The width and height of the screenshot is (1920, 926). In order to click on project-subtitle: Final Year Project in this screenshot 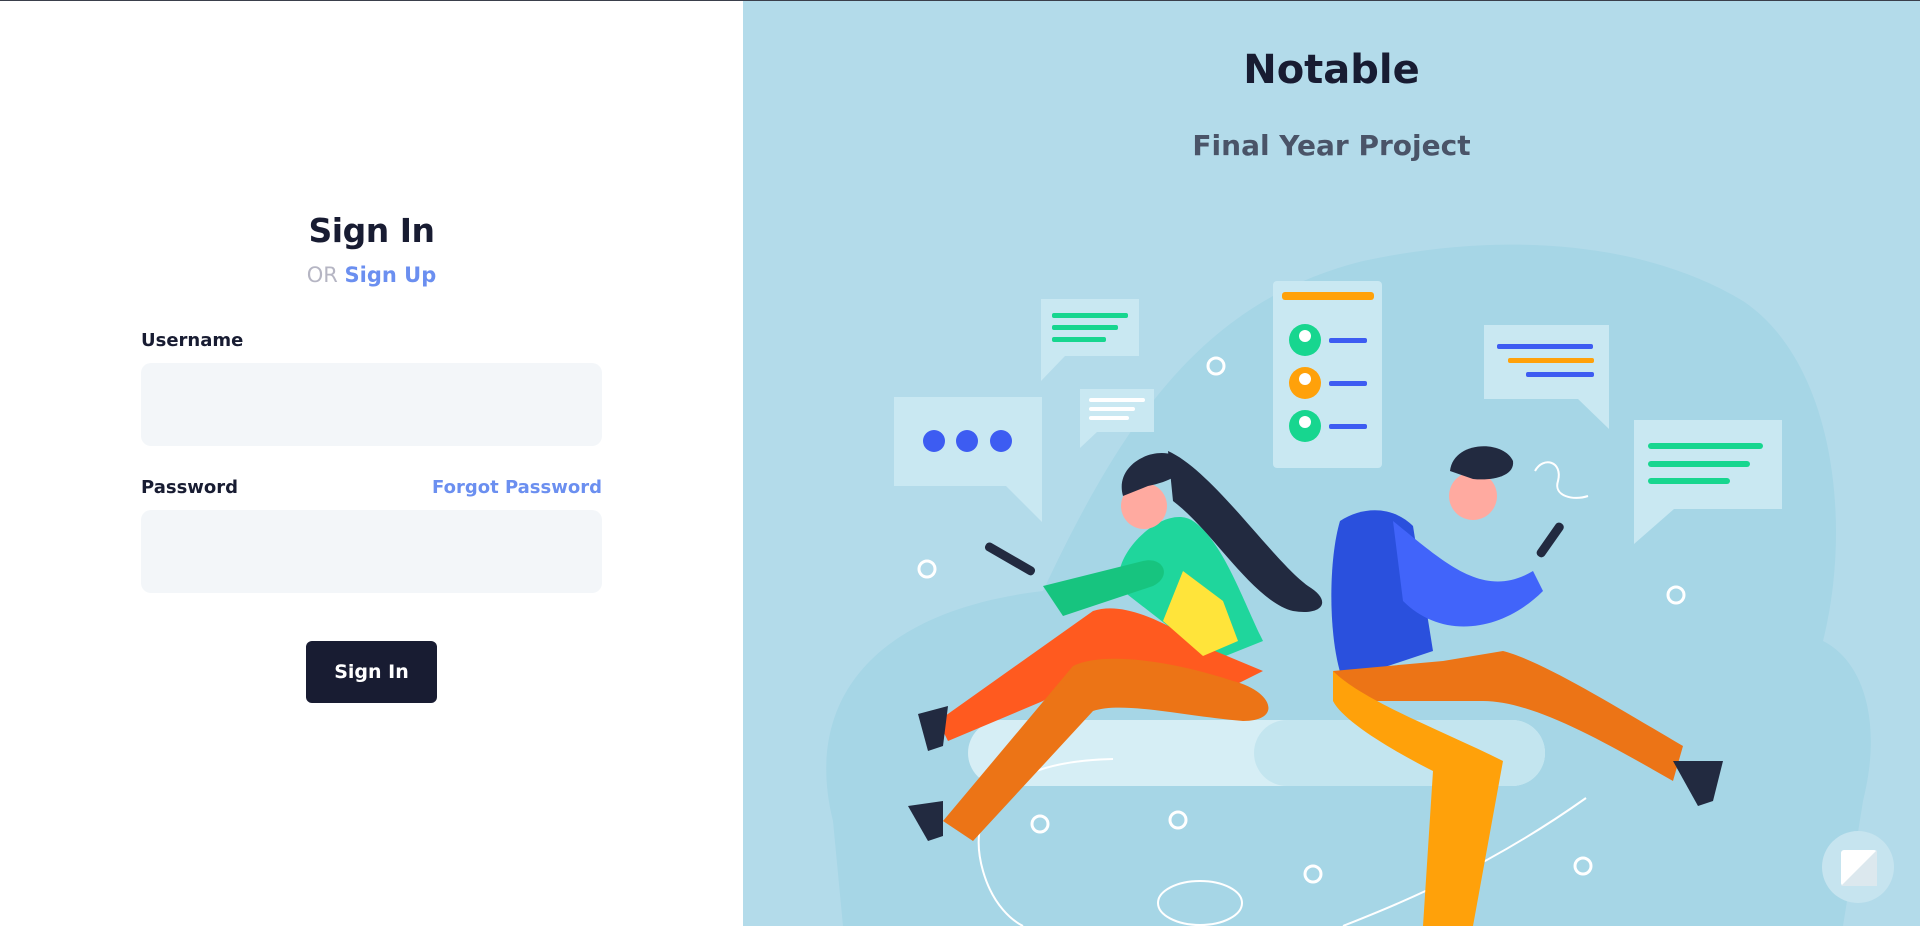, I will do `click(1331, 145)`.